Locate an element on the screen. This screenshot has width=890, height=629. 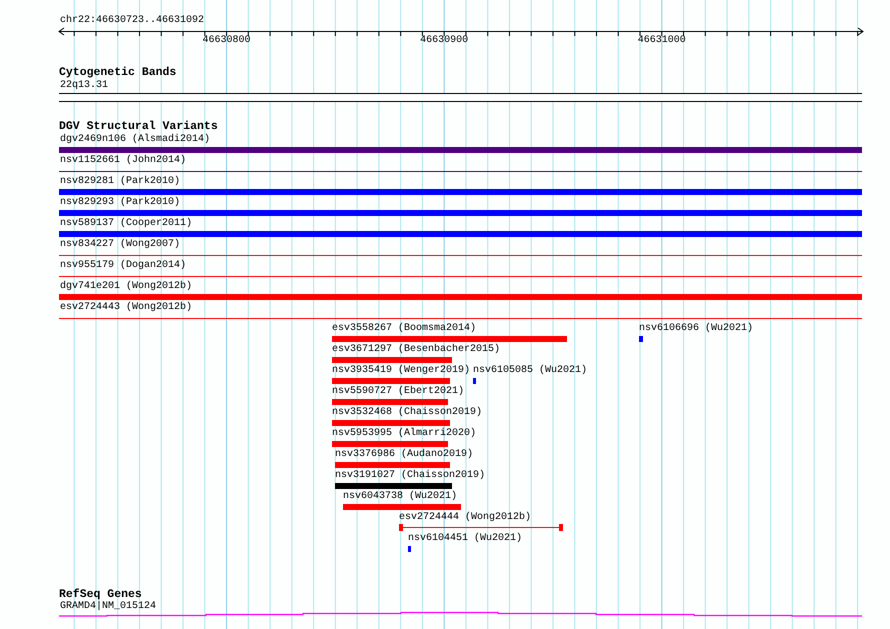
feature-label: nsv589137 (Cooper2011) is located at coordinates (126, 224).